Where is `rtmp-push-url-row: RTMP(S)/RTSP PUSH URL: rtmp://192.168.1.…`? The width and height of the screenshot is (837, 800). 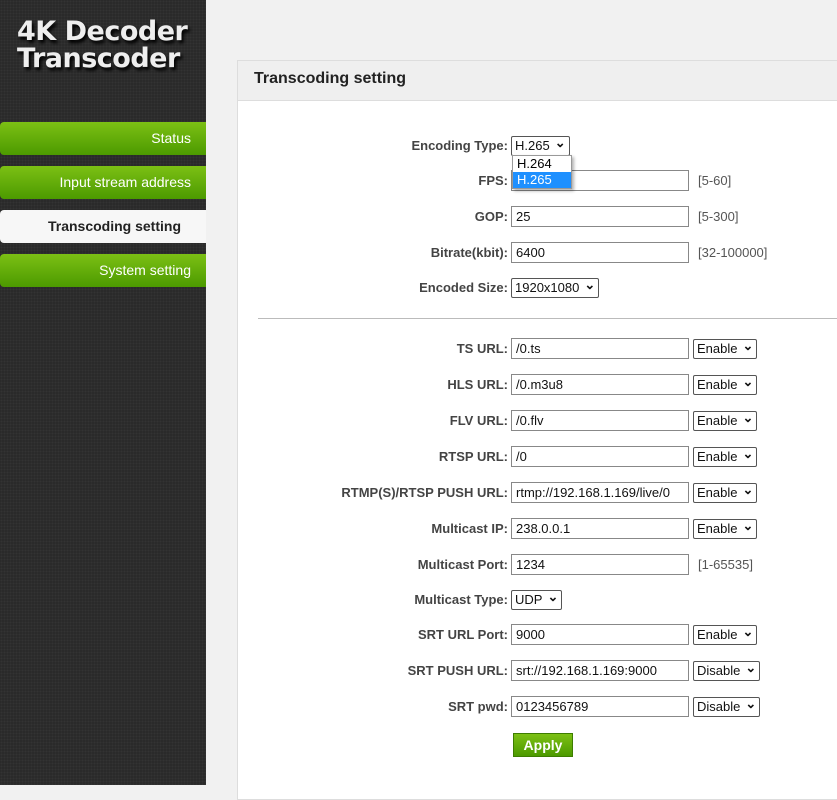 rtmp-push-url-row: RTMP(S)/RTSP PUSH URL: rtmp://192.168.1.… is located at coordinates (537, 493).